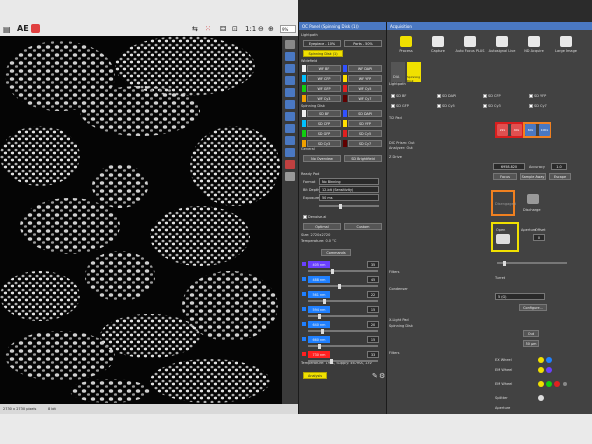  What do you see at coordinates (290, 128) in the screenshot?
I see `wave-tool-icon` at bounding box center [290, 128].